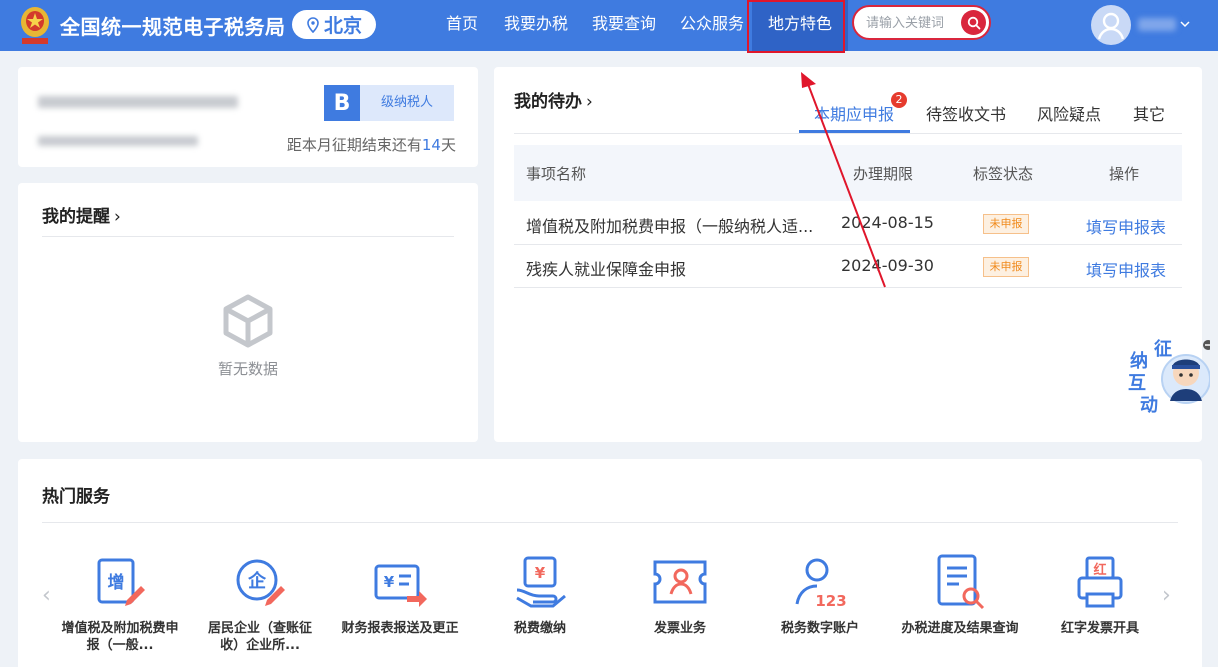 The image size is (1218, 667). Describe the element at coordinates (1185, 24) in the screenshot. I see `chevron-down-icon` at that location.